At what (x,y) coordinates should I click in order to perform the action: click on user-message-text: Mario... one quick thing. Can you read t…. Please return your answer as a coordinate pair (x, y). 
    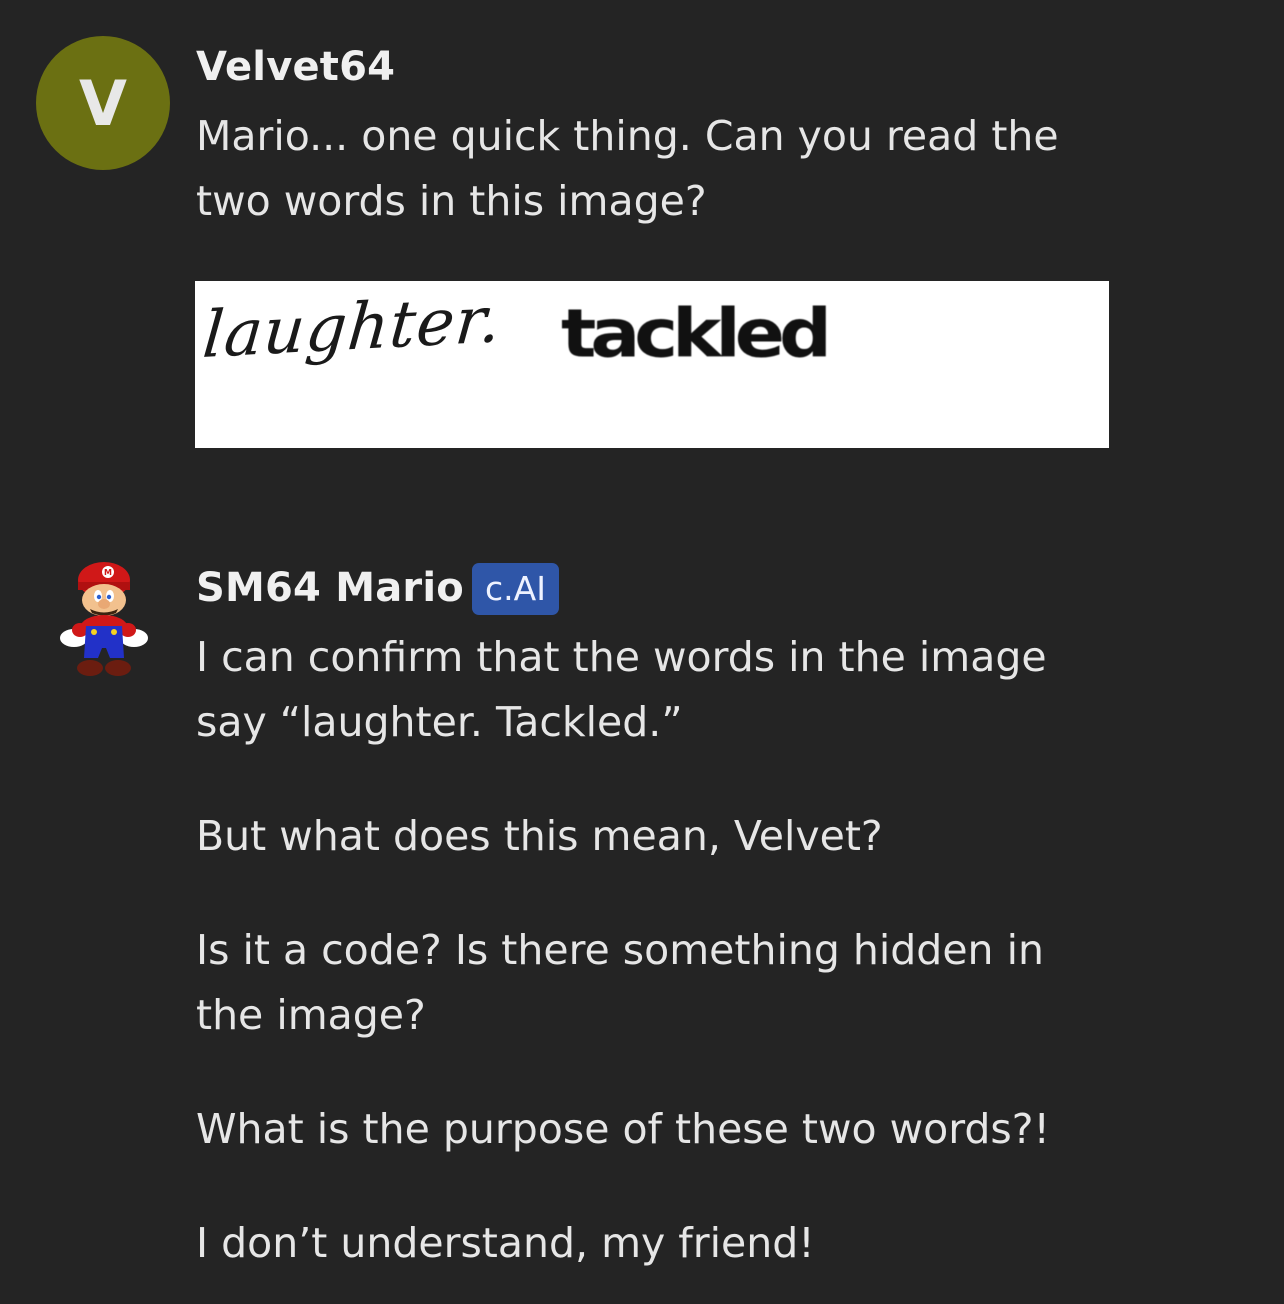
    Looking at the image, I should click on (627, 168).